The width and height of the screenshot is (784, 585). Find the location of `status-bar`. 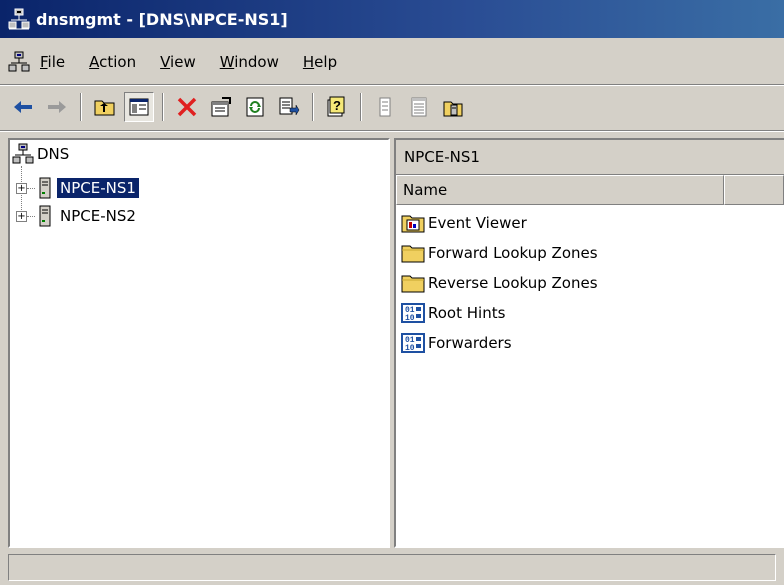

status-bar is located at coordinates (392, 567).